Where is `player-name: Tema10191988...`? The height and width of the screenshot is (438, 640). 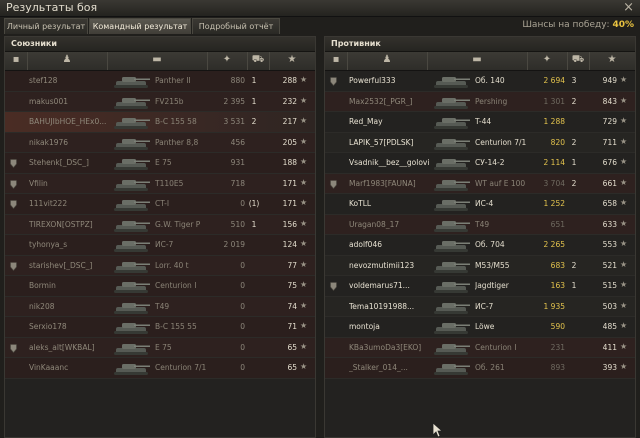
player-name: Tema10191988... is located at coordinates (391, 306).